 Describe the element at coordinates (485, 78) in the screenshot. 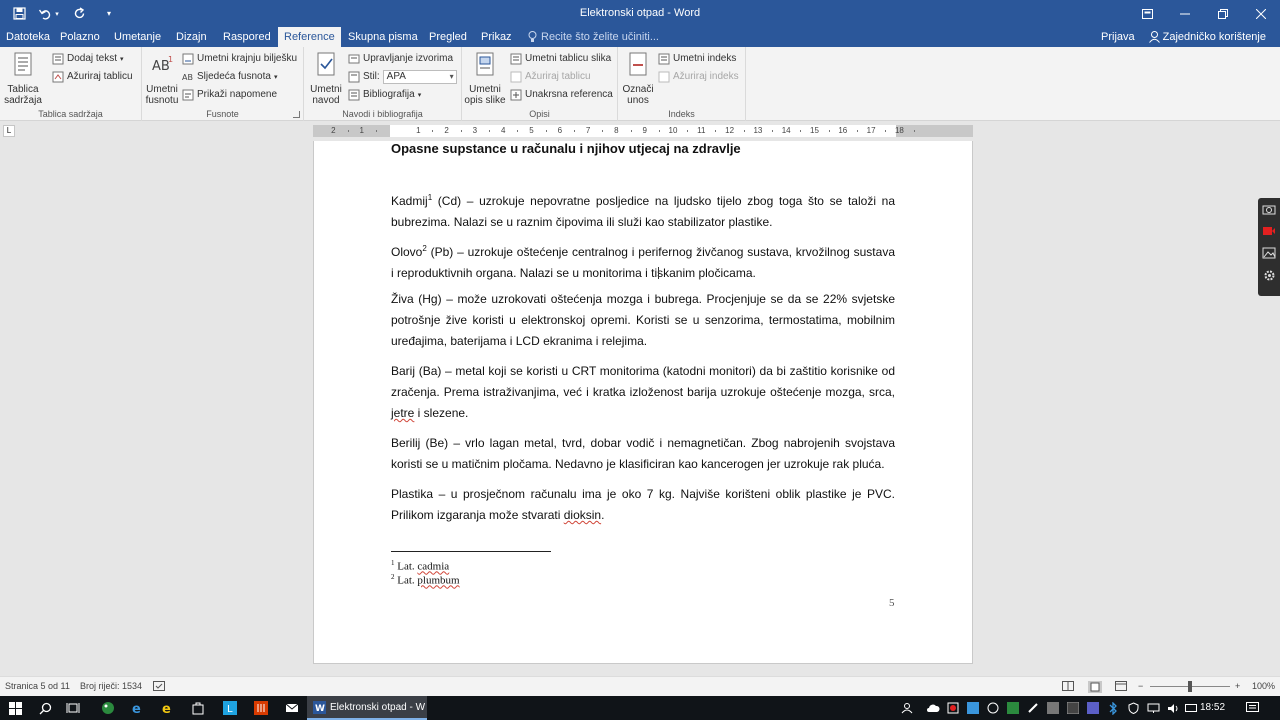

I see `insert-caption-button: Umetni opis slike` at that location.